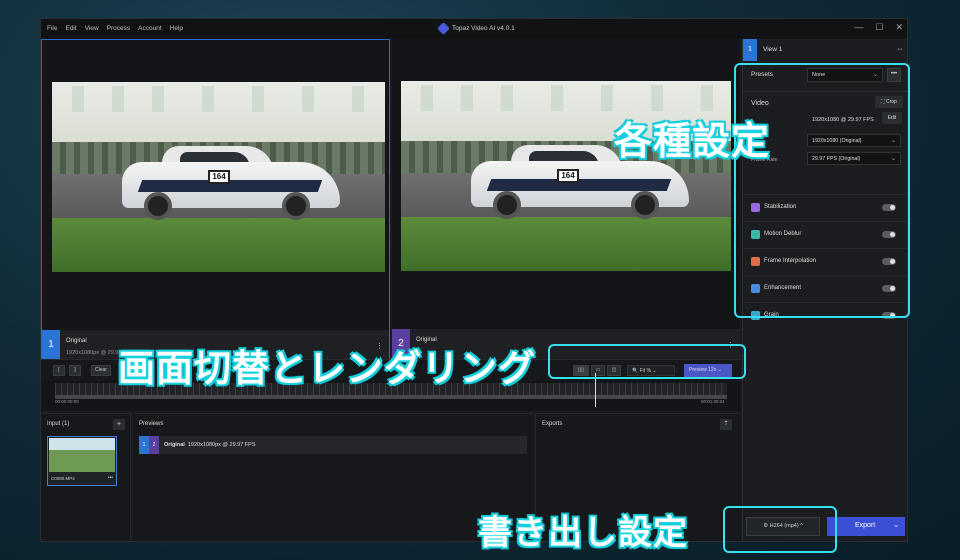 This screenshot has height=560, width=960. I want to click on input-panel: Input (1) + C0080.MP4 •••, so click(86, 477).